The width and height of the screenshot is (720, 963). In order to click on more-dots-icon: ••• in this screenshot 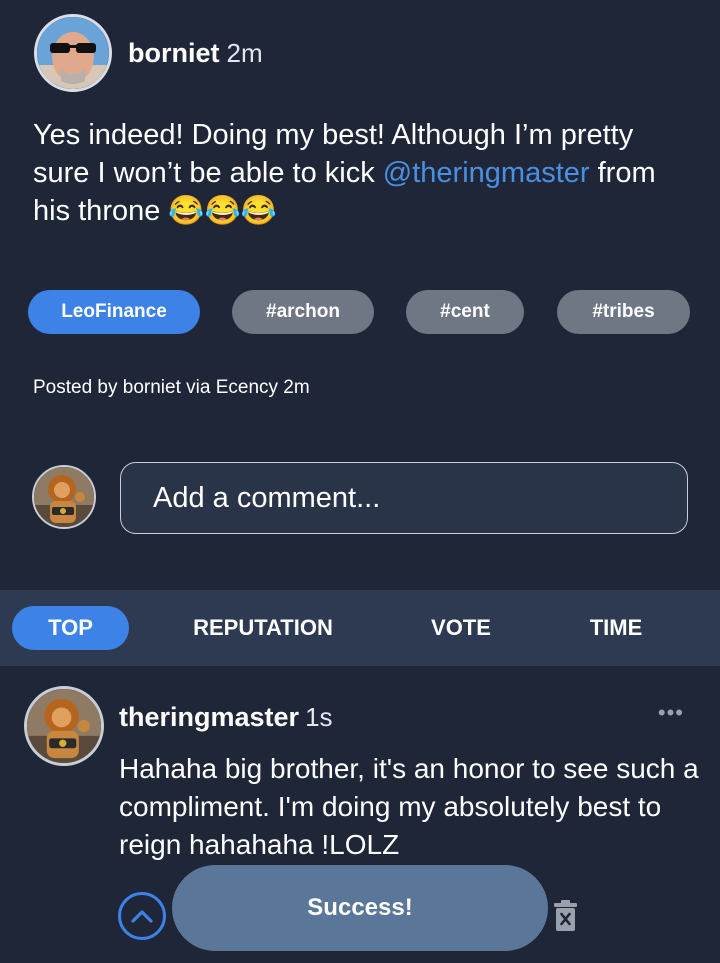, I will do `click(671, 713)`.